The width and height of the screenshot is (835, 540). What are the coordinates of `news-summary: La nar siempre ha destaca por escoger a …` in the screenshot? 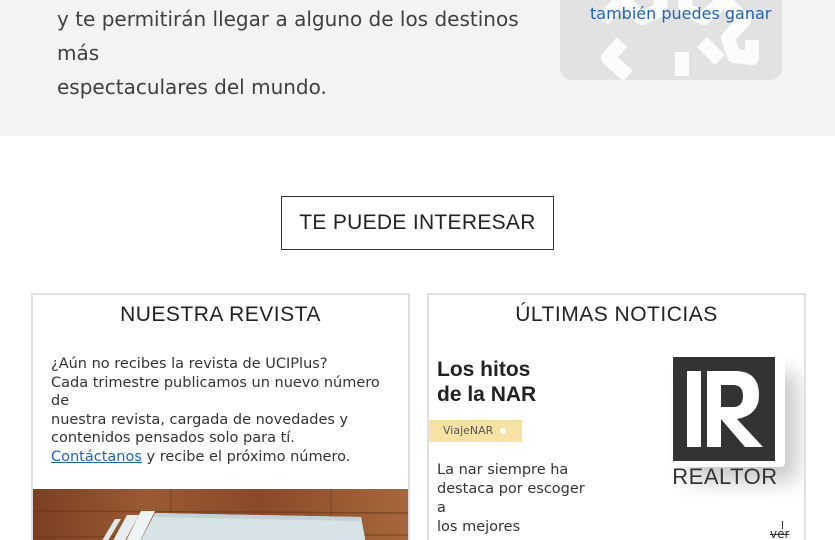 It's located at (517, 499).